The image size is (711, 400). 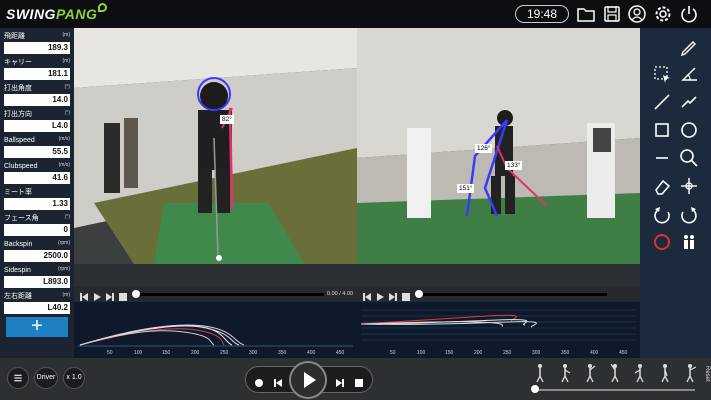 I want to click on stat-value: 14.0, so click(x=37, y=100).